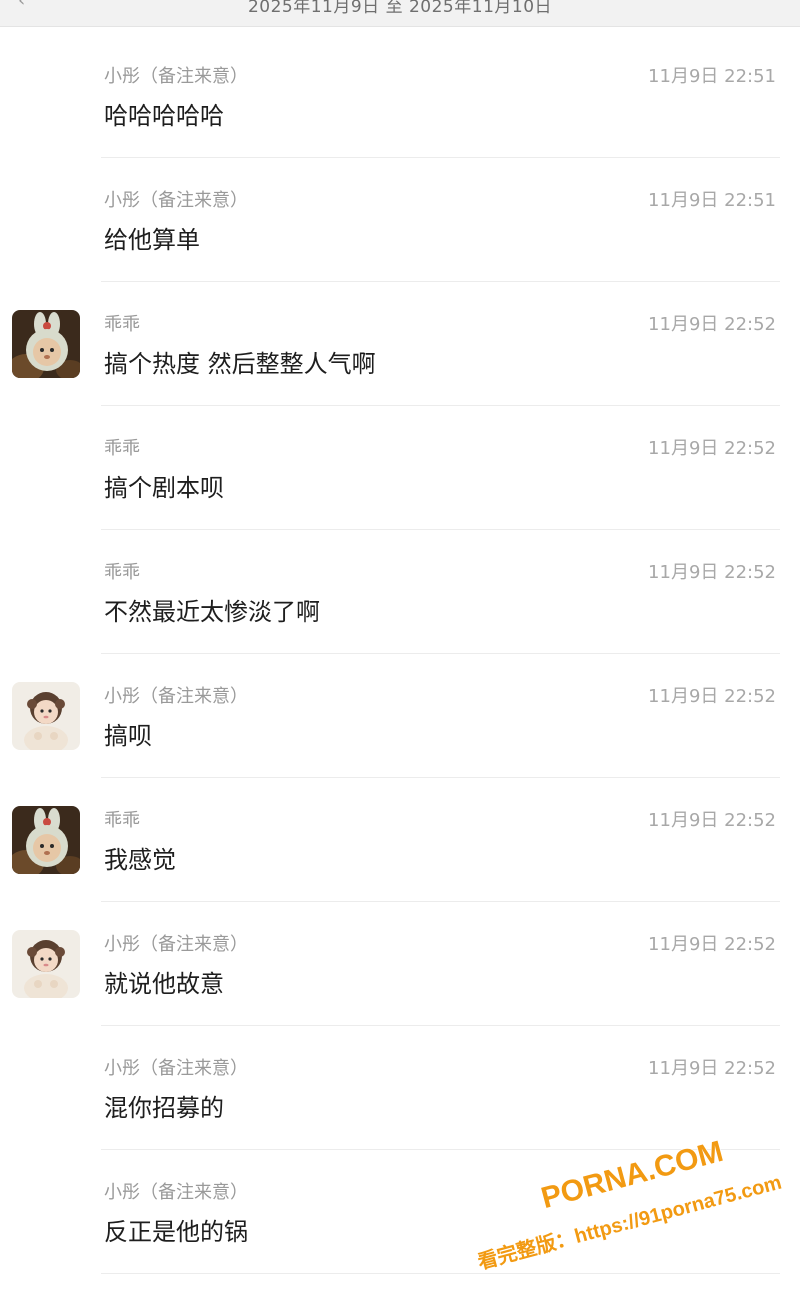  I want to click on date-range-label: 2025年11月9日 至 2025年11月10日, so click(400, 8).